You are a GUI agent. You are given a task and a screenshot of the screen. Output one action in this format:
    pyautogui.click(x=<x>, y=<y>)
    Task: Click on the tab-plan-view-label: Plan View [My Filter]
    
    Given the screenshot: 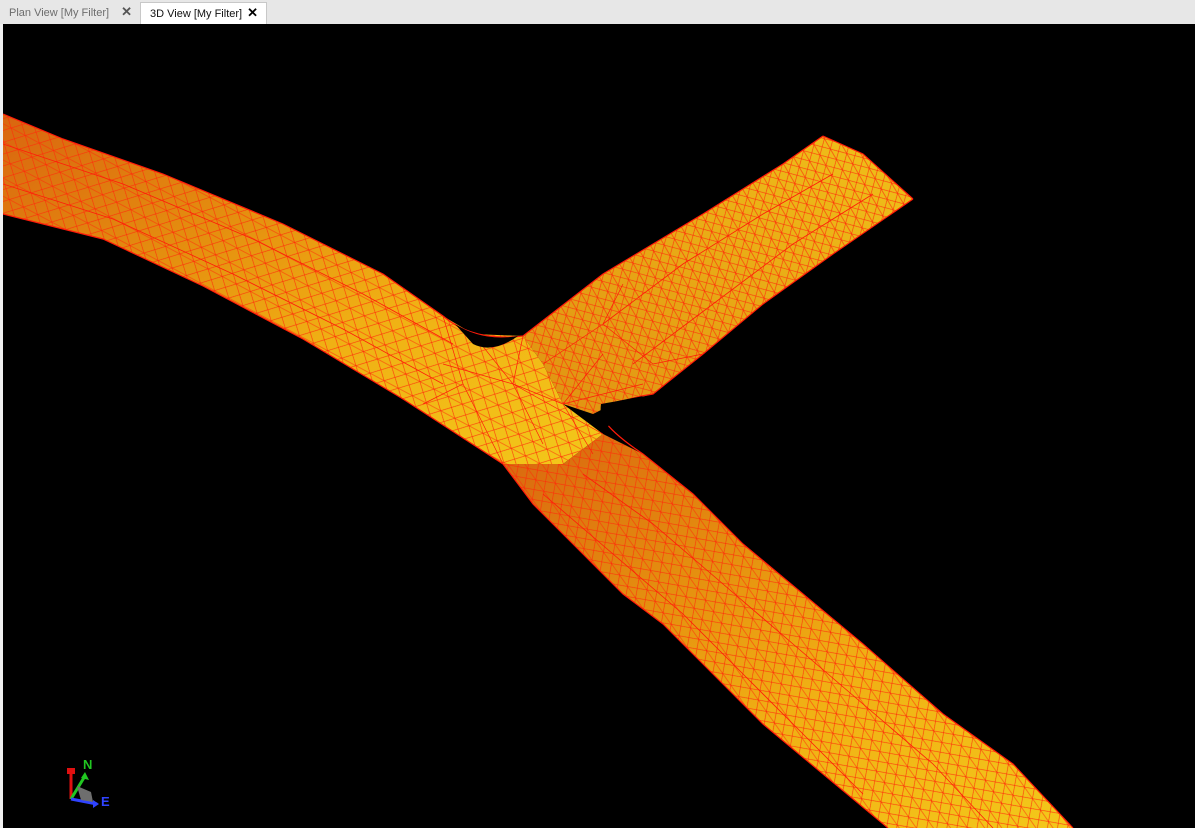 What is the action you would take?
    pyautogui.click(x=59, y=13)
    